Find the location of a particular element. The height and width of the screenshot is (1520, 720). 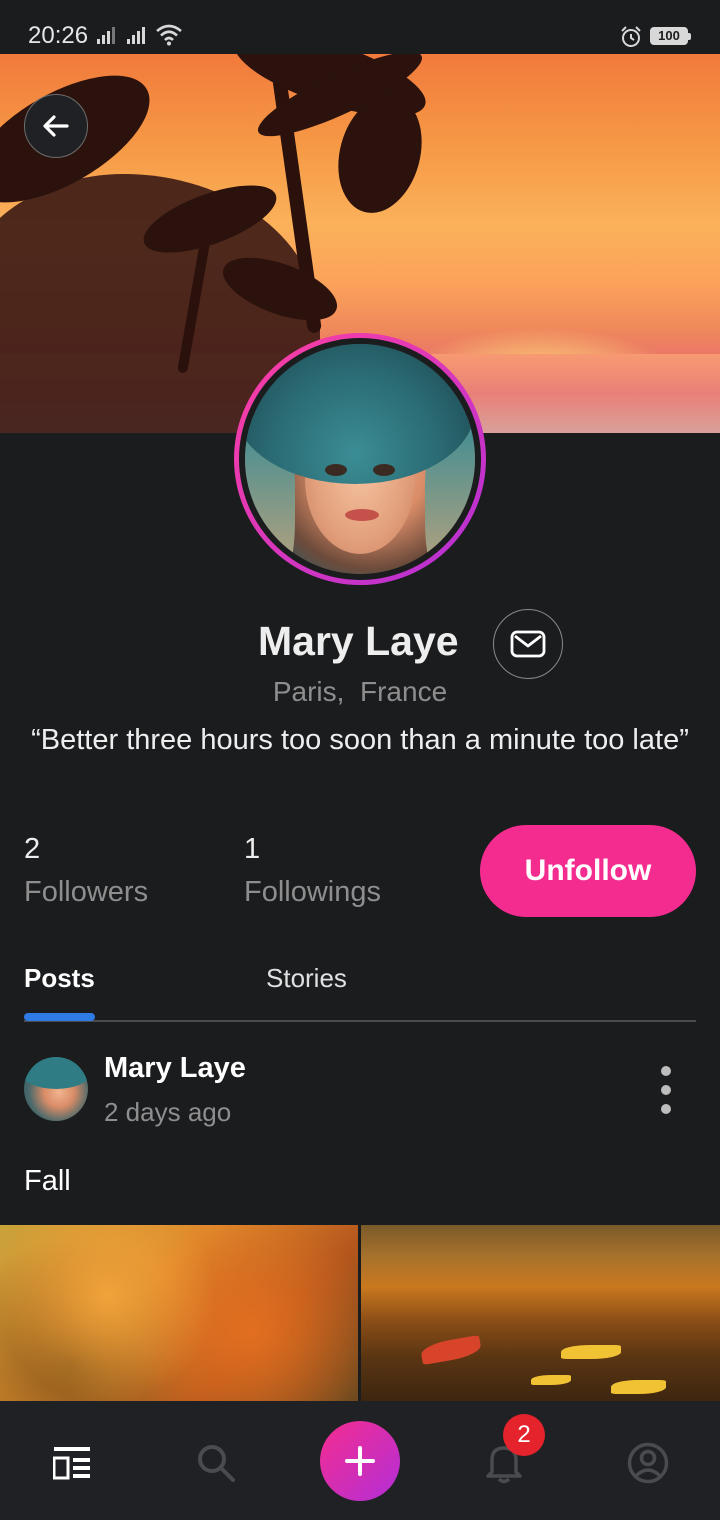

bottom-nav: 2 is located at coordinates (360, 1460).